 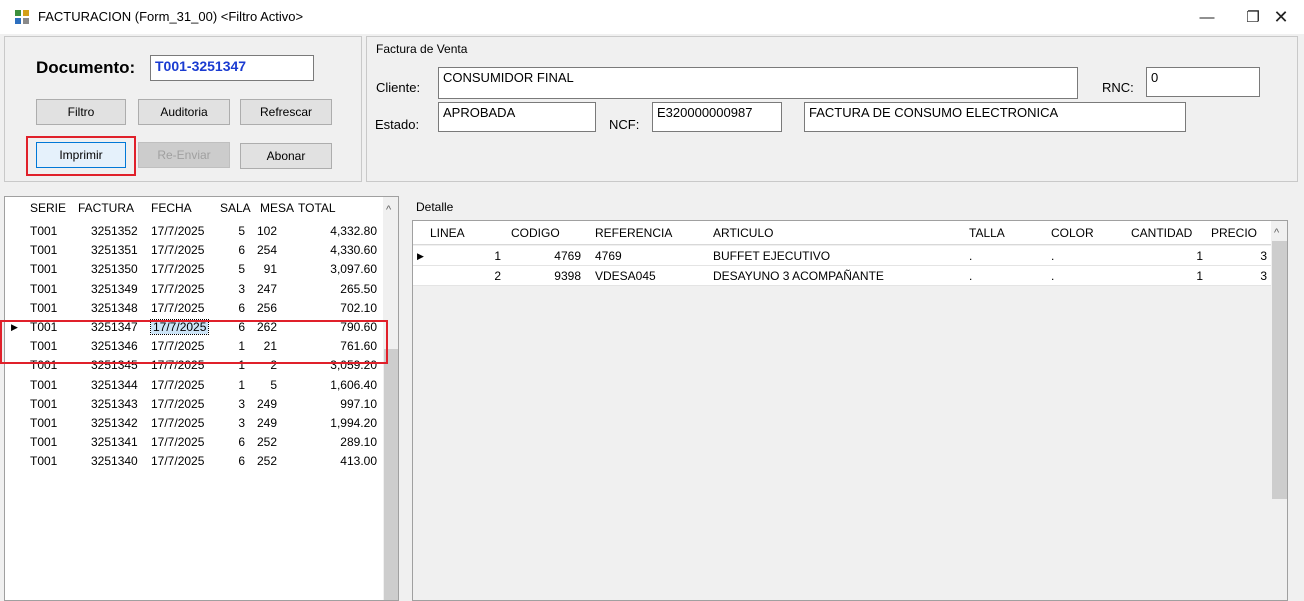 What do you see at coordinates (106, 208) in the screenshot?
I see `col-header-factura: FACTURA` at bounding box center [106, 208].